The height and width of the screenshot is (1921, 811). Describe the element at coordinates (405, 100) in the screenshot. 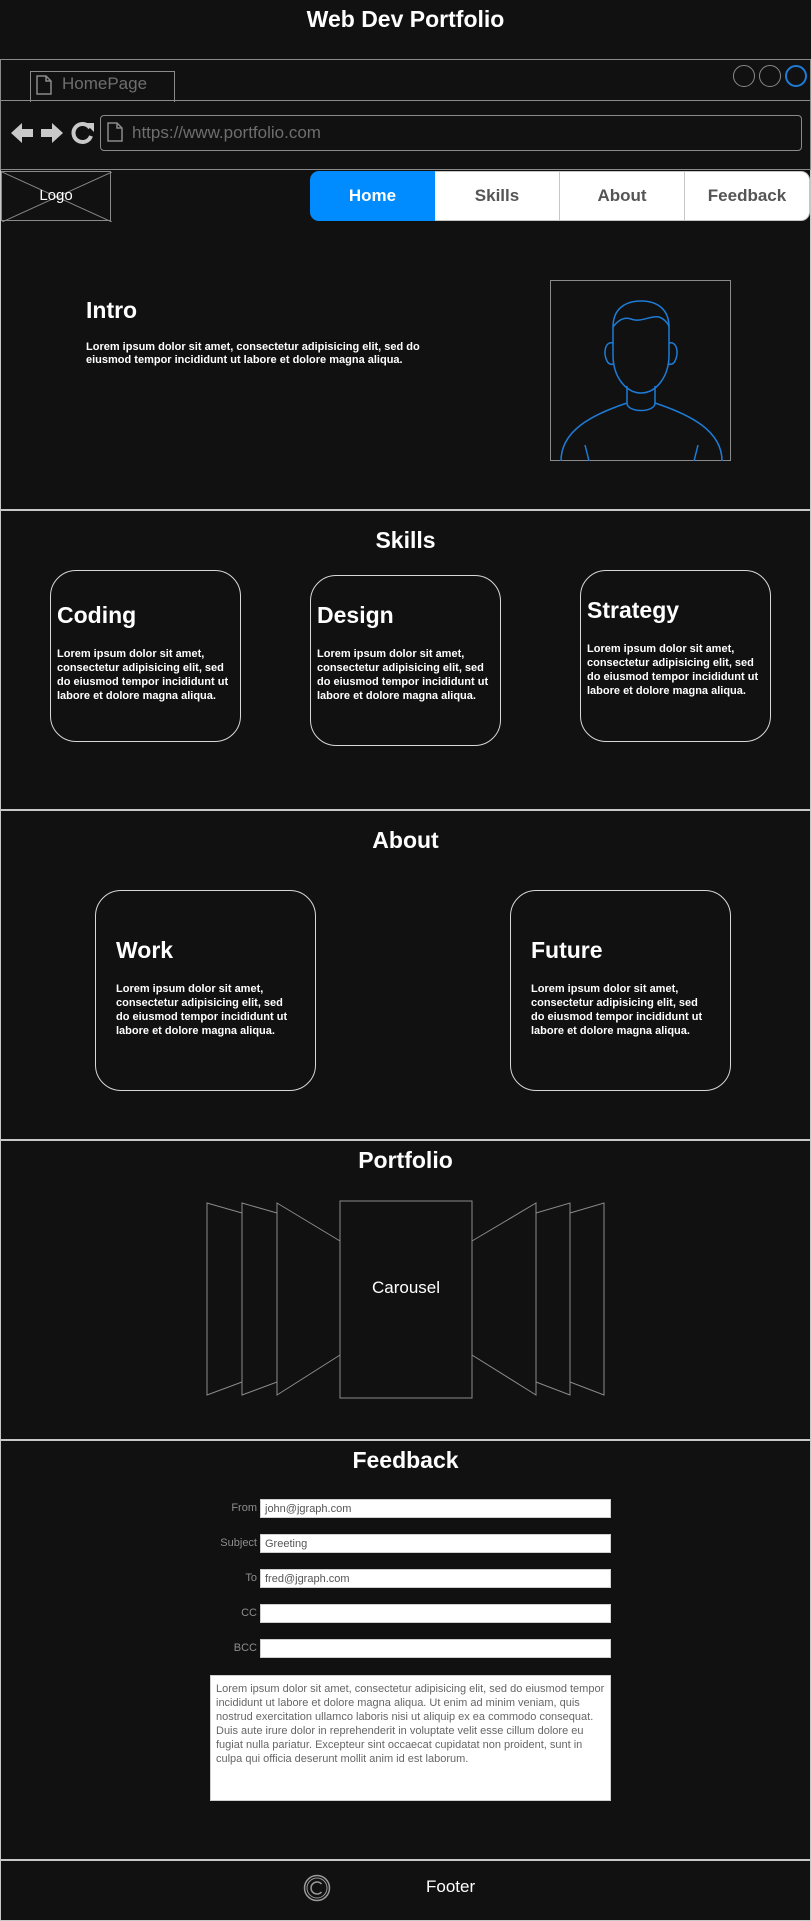

I see `tab-strip-divider` at that location.